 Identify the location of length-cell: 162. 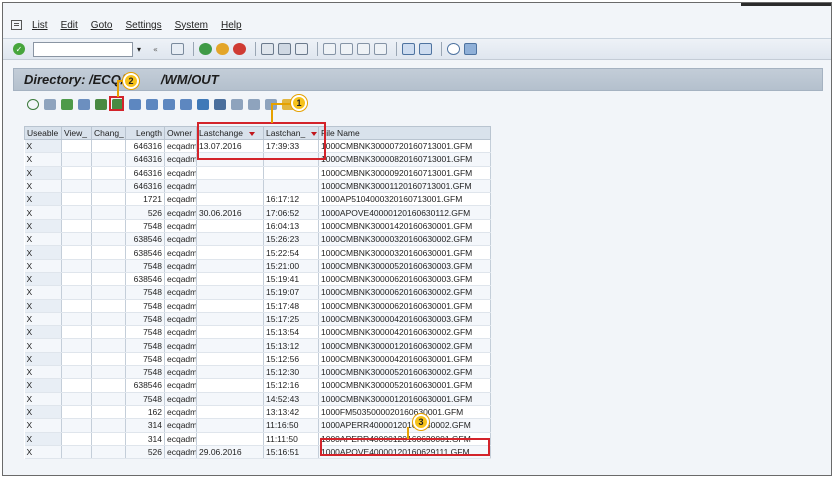
(145, 412).